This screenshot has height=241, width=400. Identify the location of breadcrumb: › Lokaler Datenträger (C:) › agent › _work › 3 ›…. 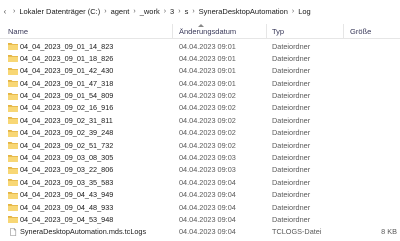
(161, 11).